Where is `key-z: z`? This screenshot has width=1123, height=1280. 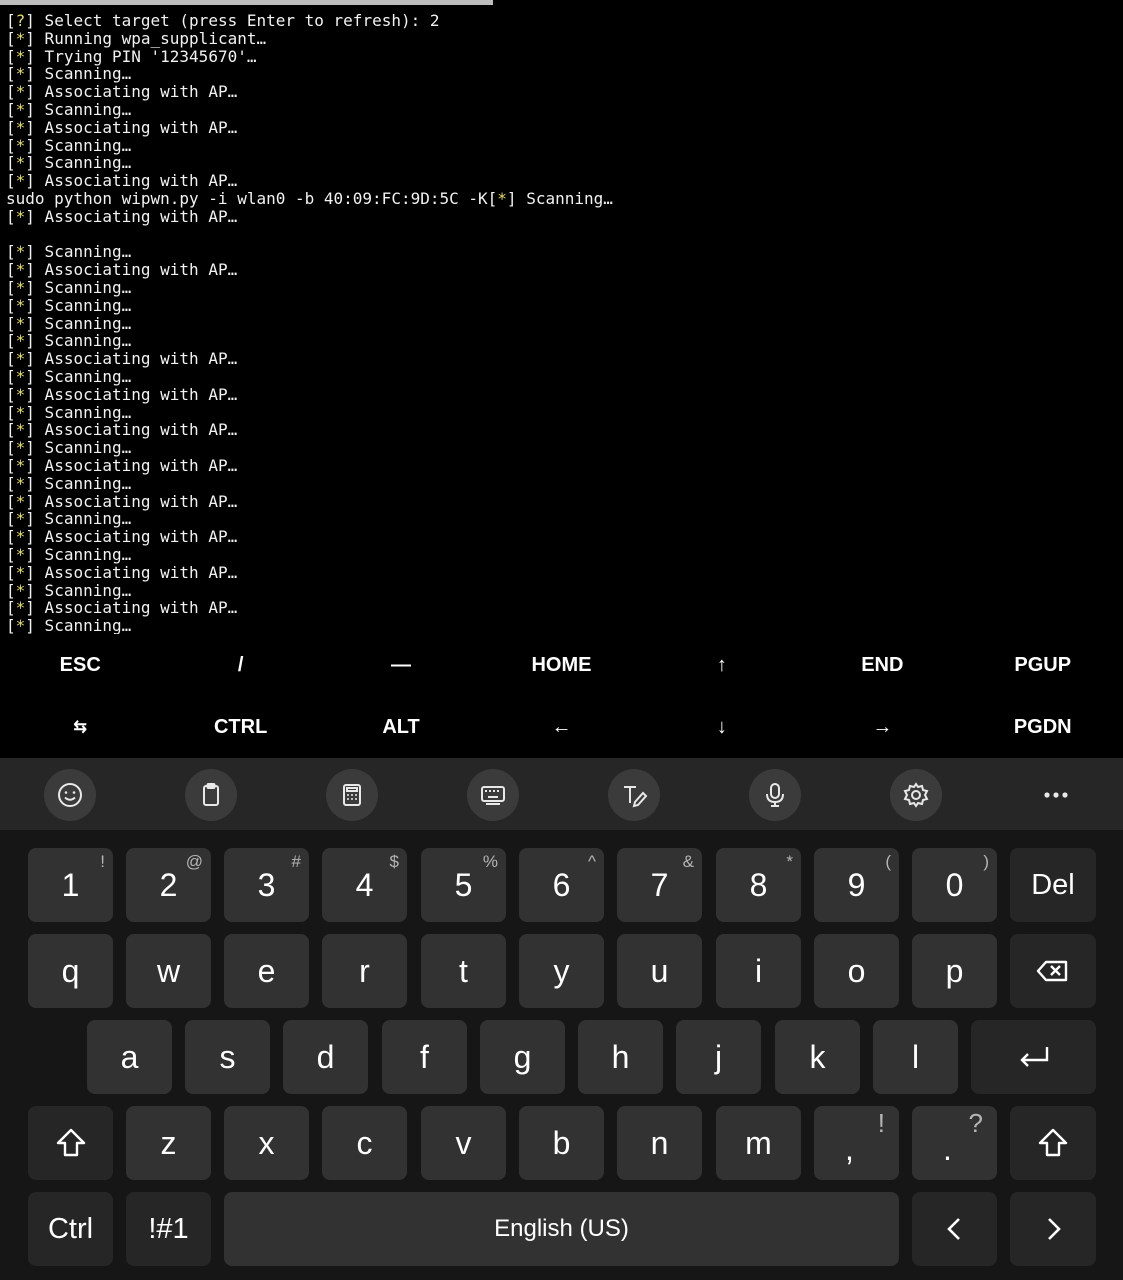 key-z: z is located at coordinates (168, 1143).